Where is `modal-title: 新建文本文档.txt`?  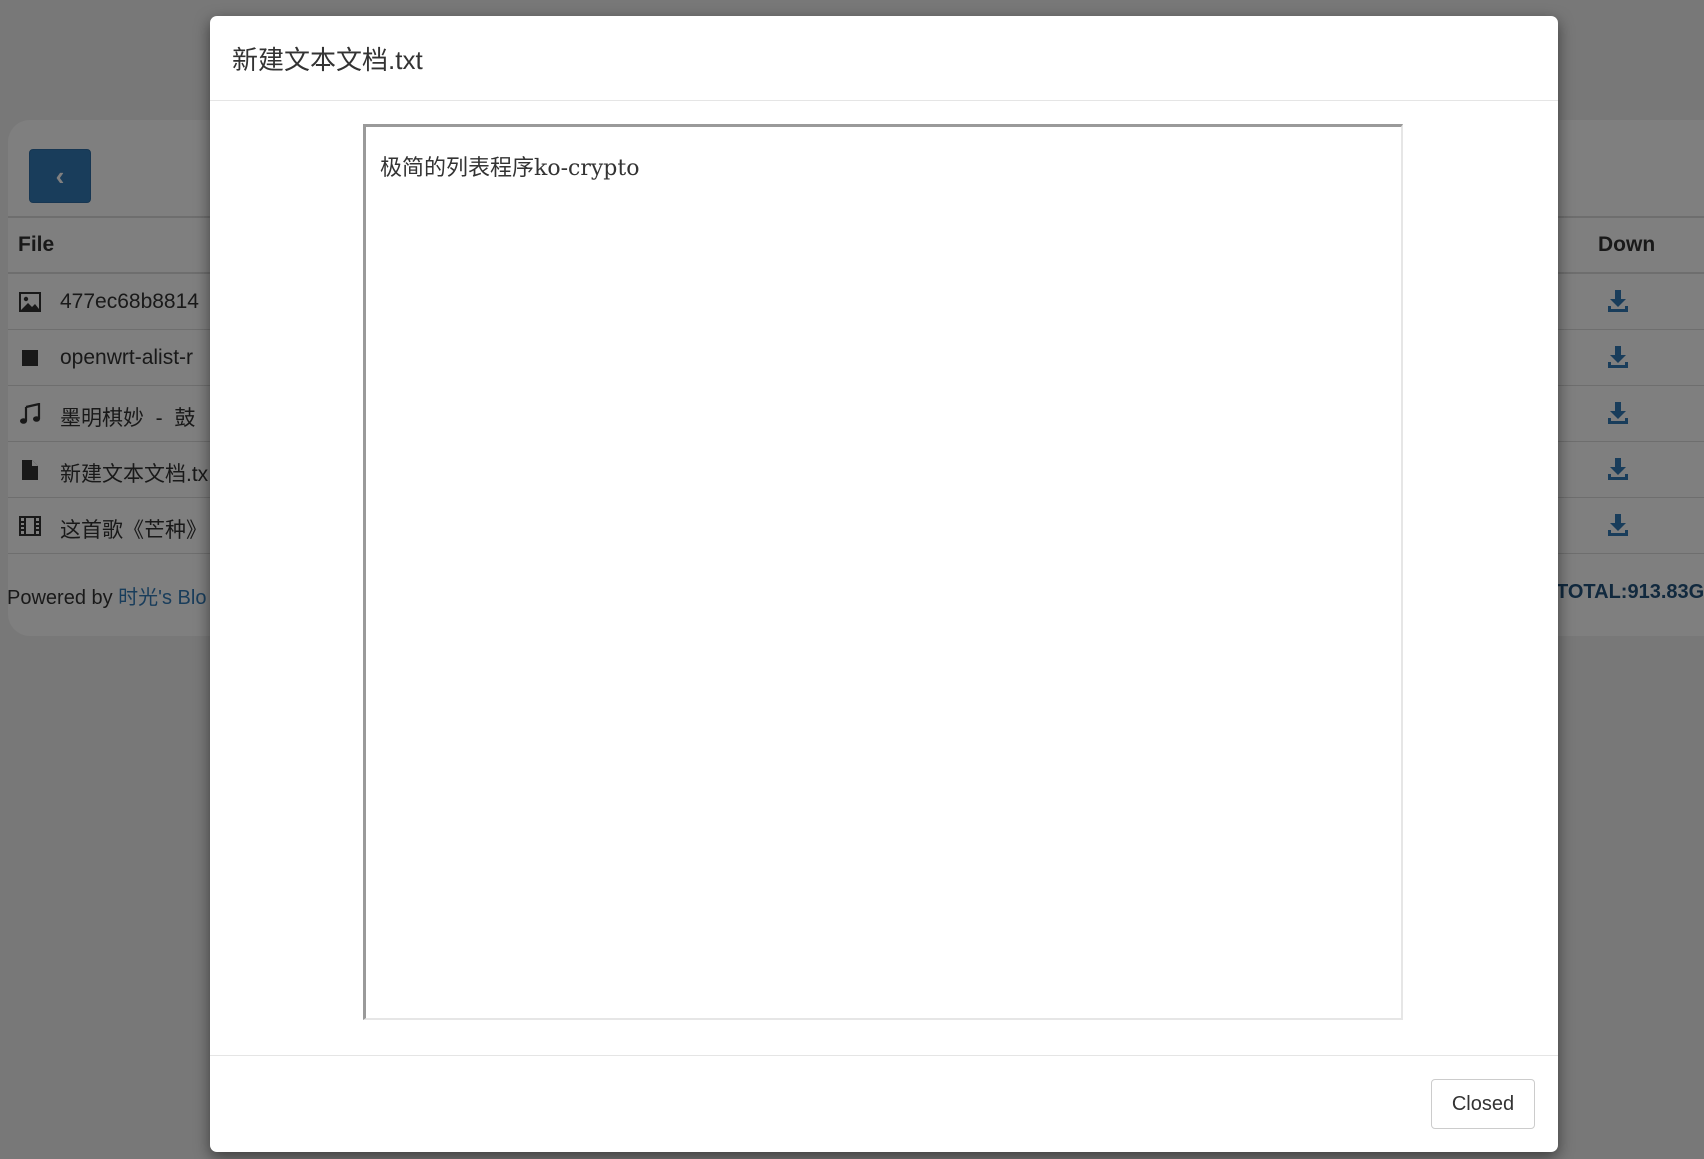 modal-title: 新建文本文档.txt is located at coordinates (327, 60).